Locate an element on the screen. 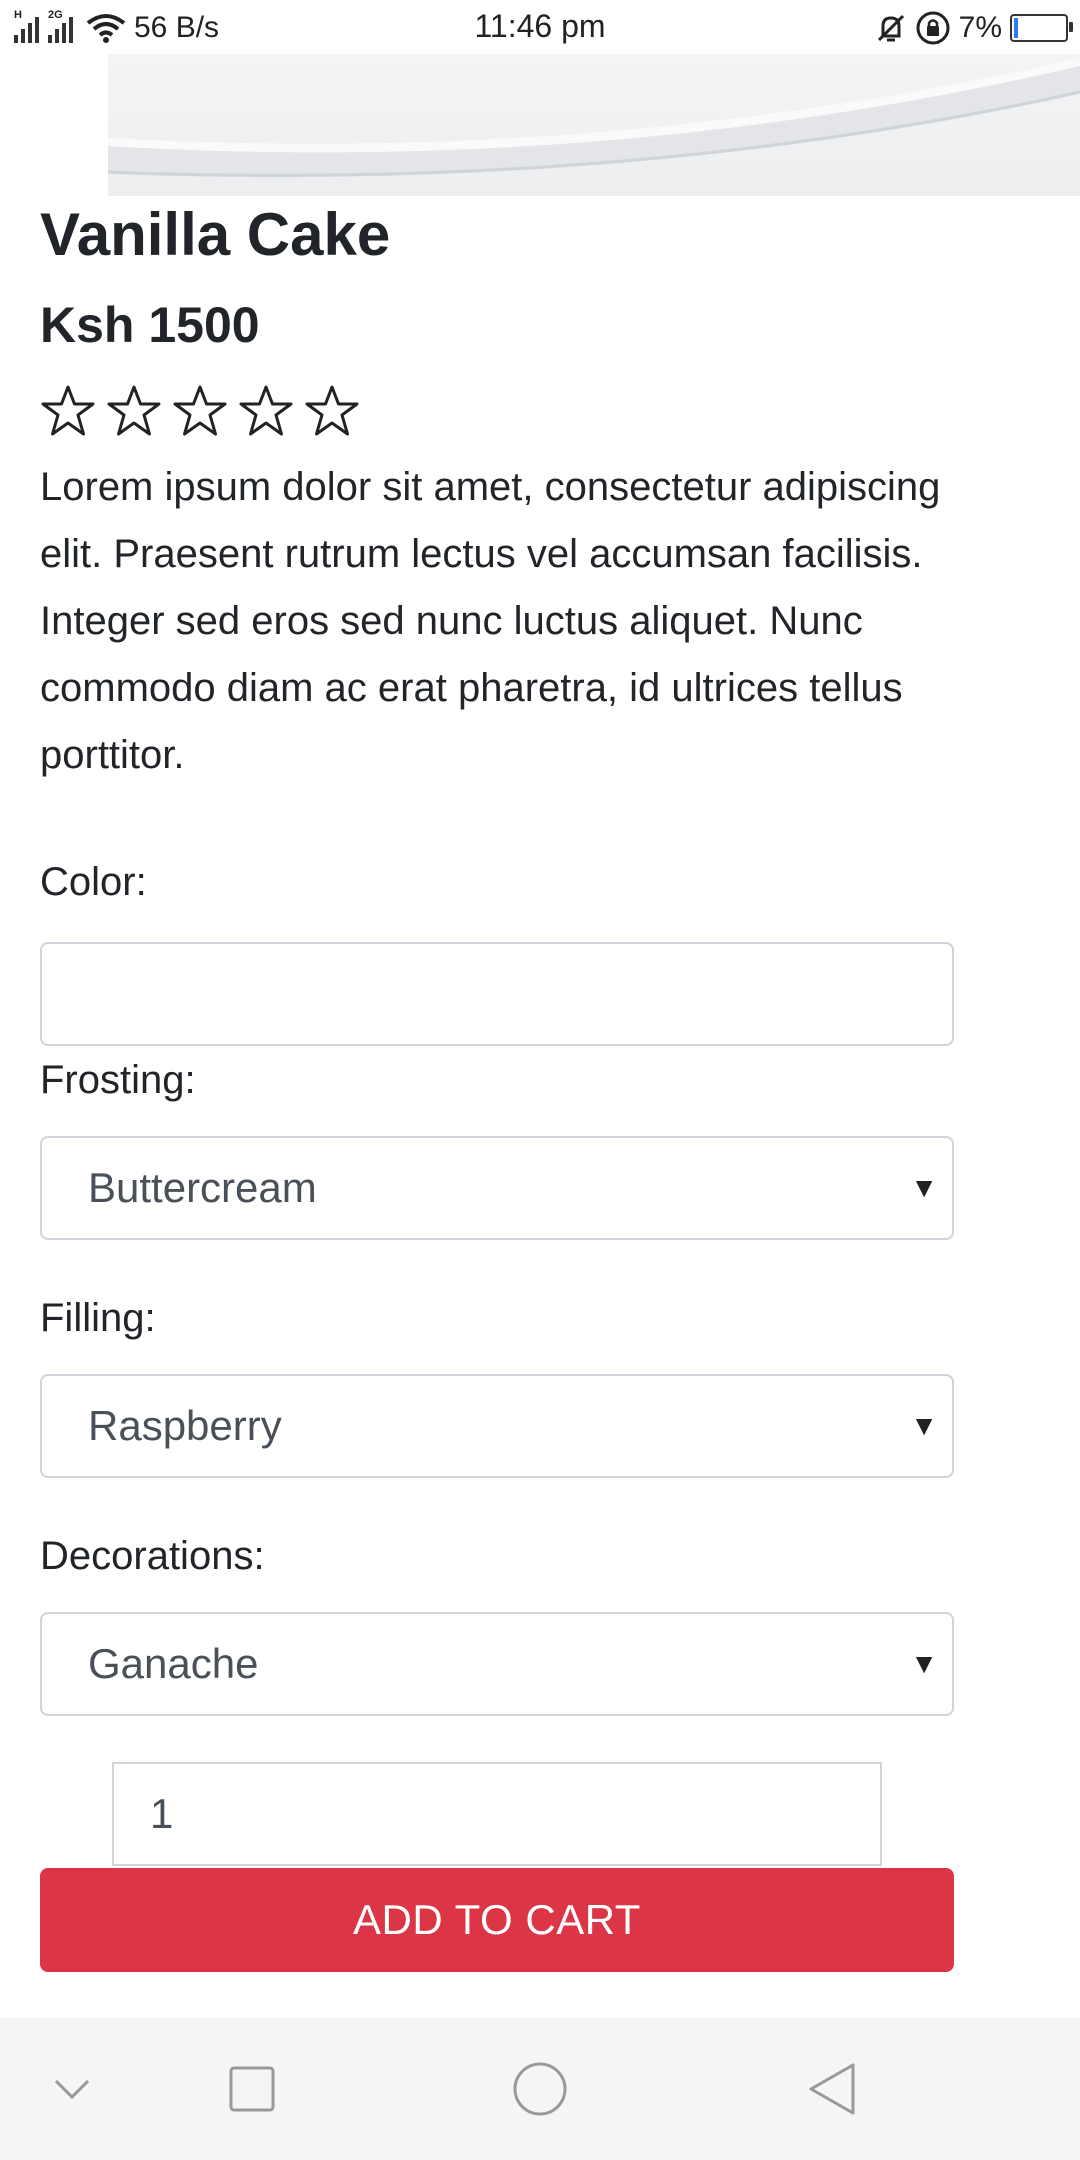 This screenshot has height=2160, width=1080. home-circle-icon is located at coordinates (540, 2089).